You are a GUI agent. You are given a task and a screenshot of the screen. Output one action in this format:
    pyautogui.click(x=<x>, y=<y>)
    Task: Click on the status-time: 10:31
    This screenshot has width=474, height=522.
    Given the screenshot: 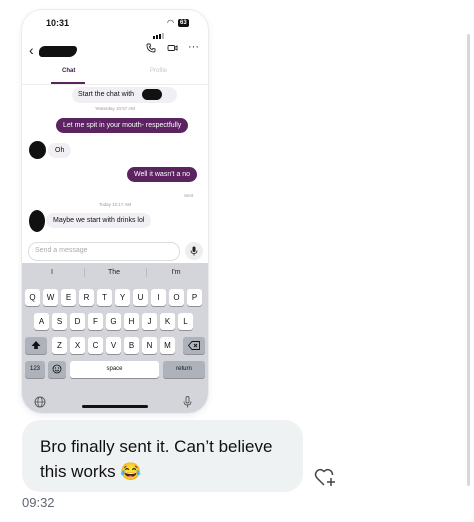 What is the action you would take?
    pyautogui.click(x=58, y=23)
    